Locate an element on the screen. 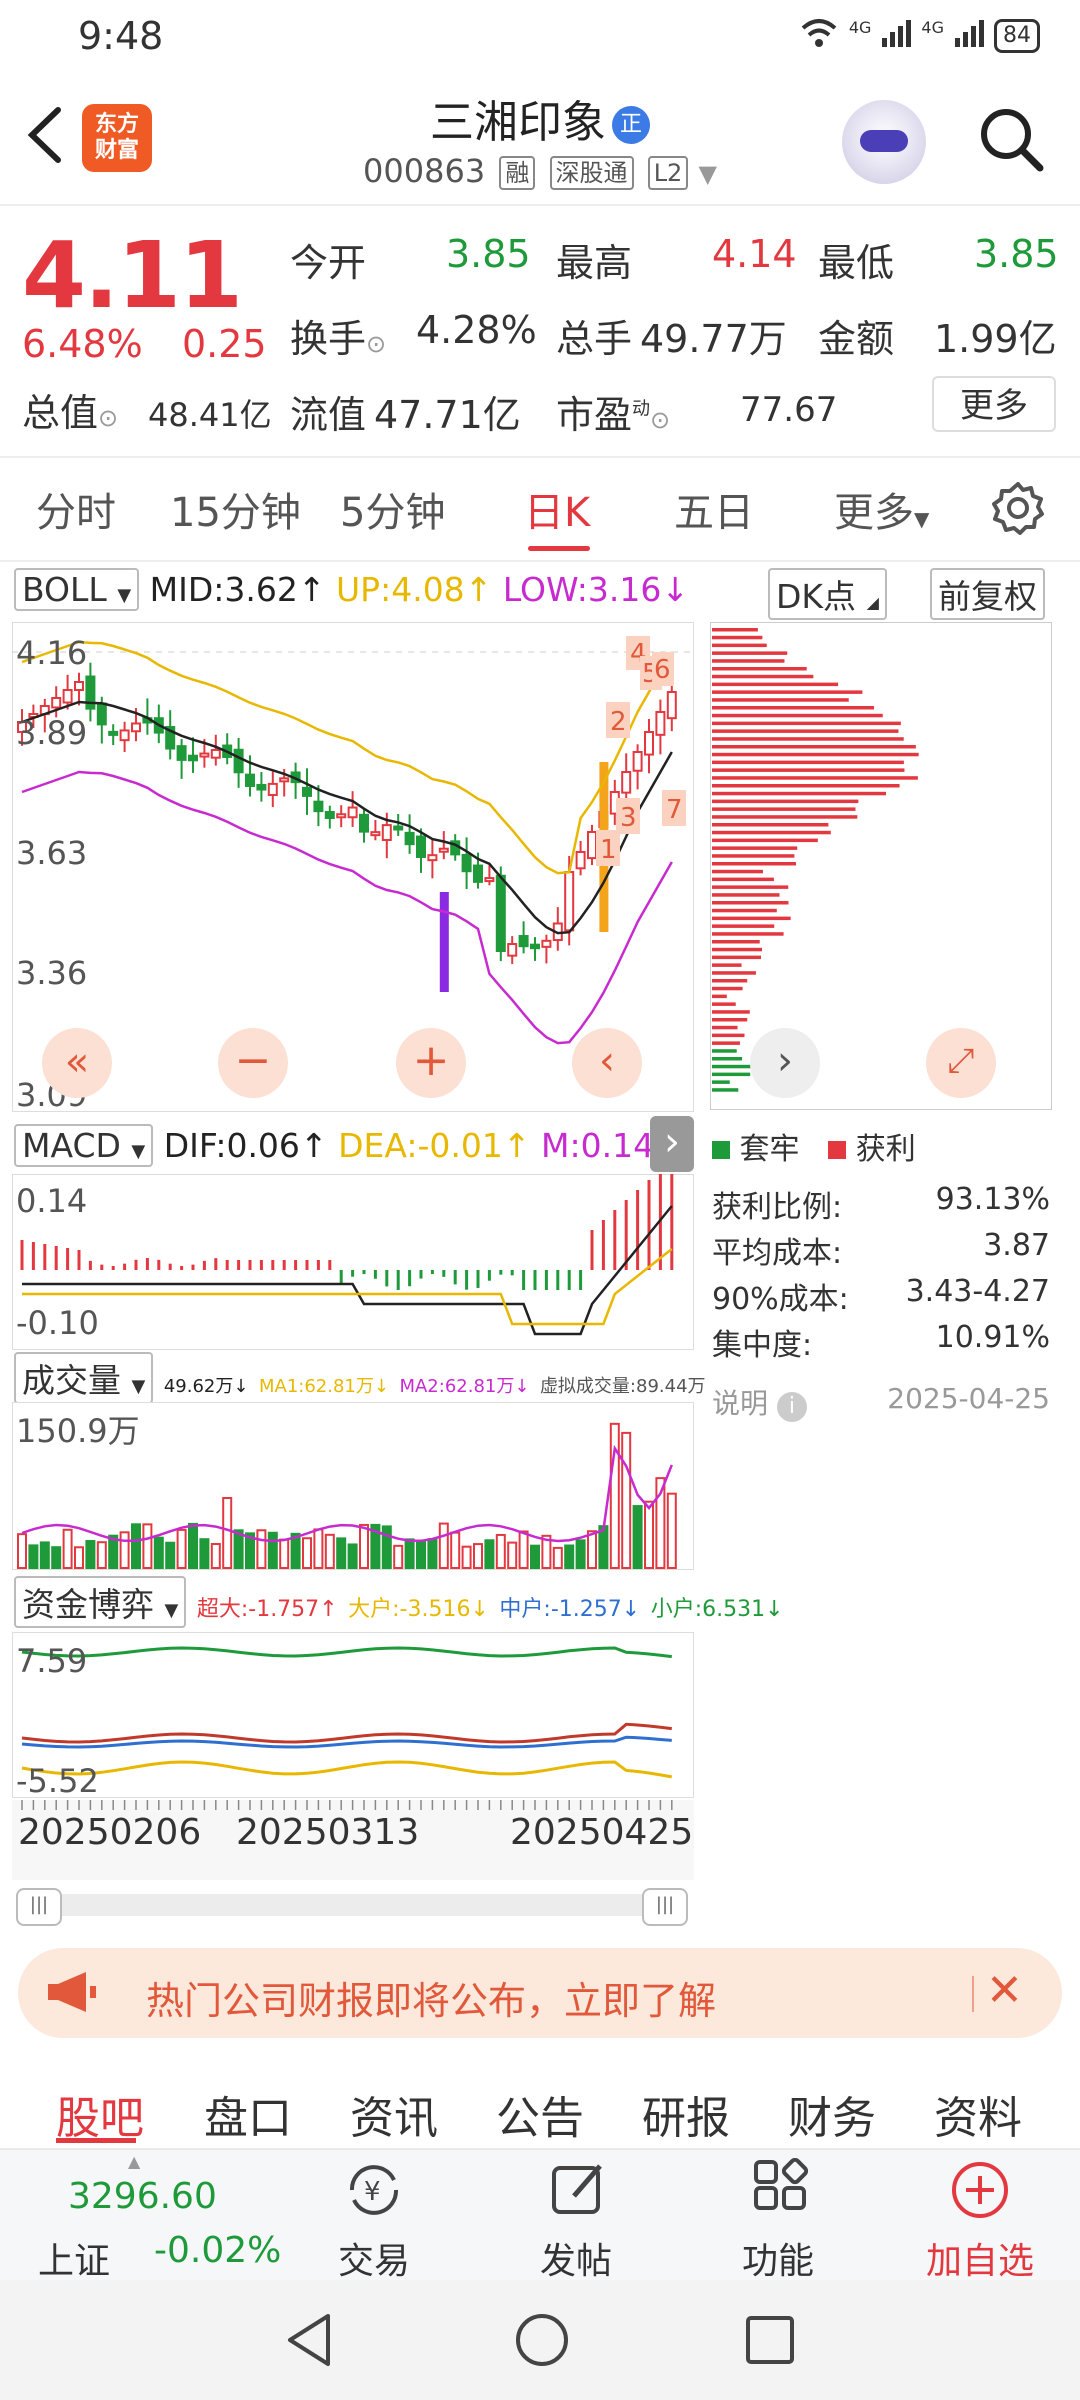 The image size is (1080, 2400). marker-1: 1 is located at coordinates (608, 850).